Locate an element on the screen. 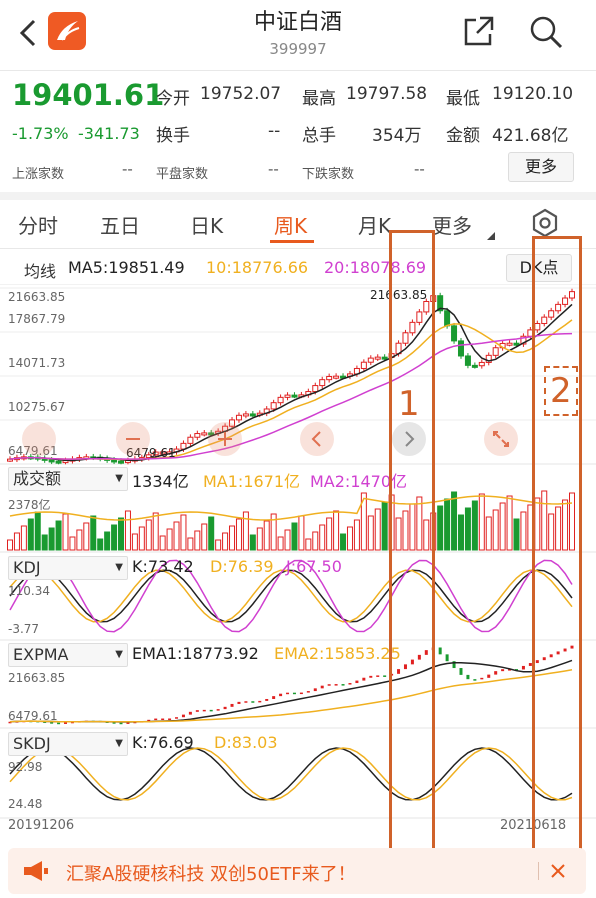  kdj-d: D:76.39 is located at coordinates (242, 566).